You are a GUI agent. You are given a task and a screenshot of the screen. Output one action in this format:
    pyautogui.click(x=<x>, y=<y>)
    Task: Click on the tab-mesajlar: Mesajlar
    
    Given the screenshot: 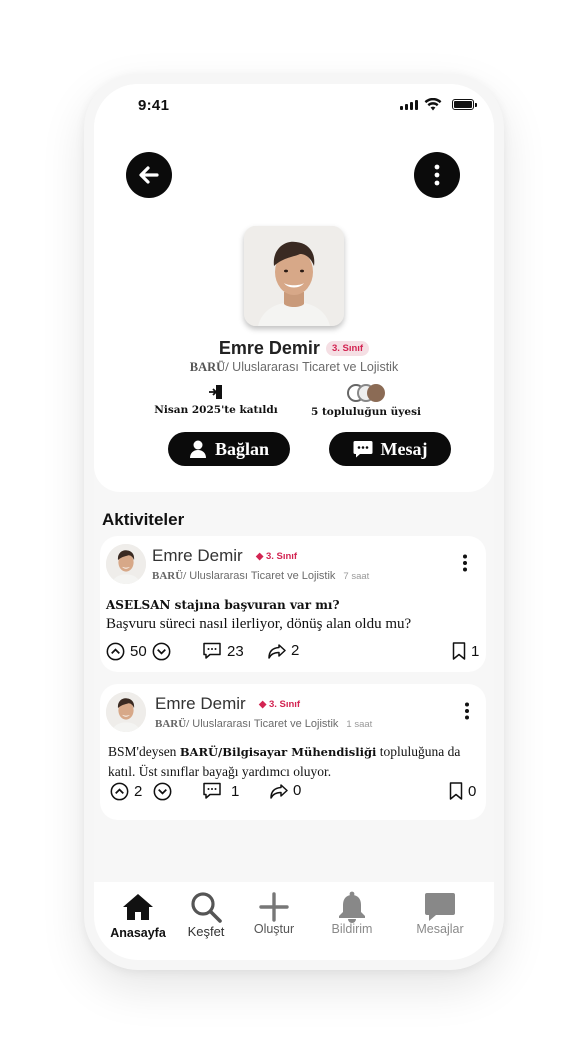 What is the action you would take?
    pyautogui.click(x=440, y=913)
    